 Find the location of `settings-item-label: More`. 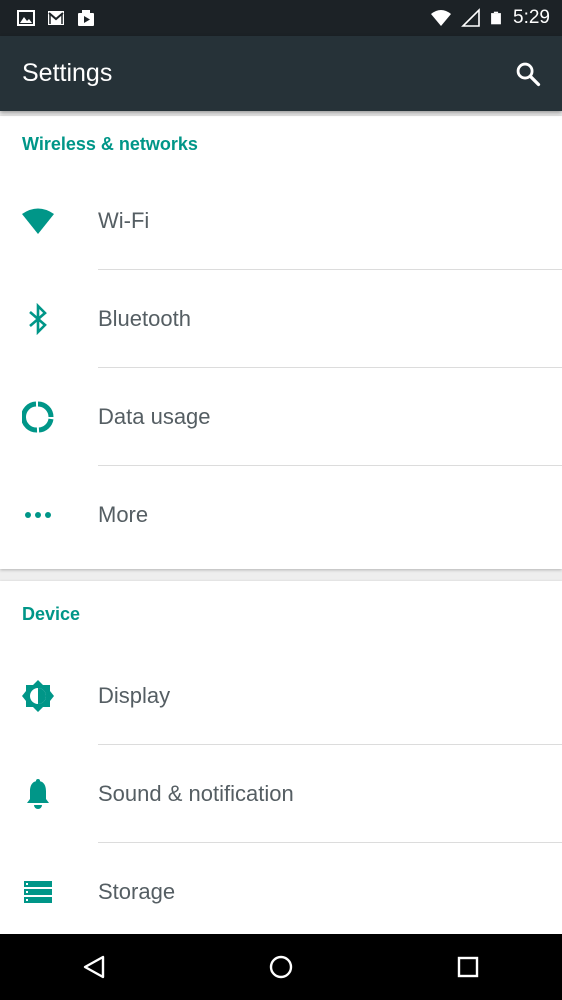

settings-item-label: More is located at coordinates (123, 514).